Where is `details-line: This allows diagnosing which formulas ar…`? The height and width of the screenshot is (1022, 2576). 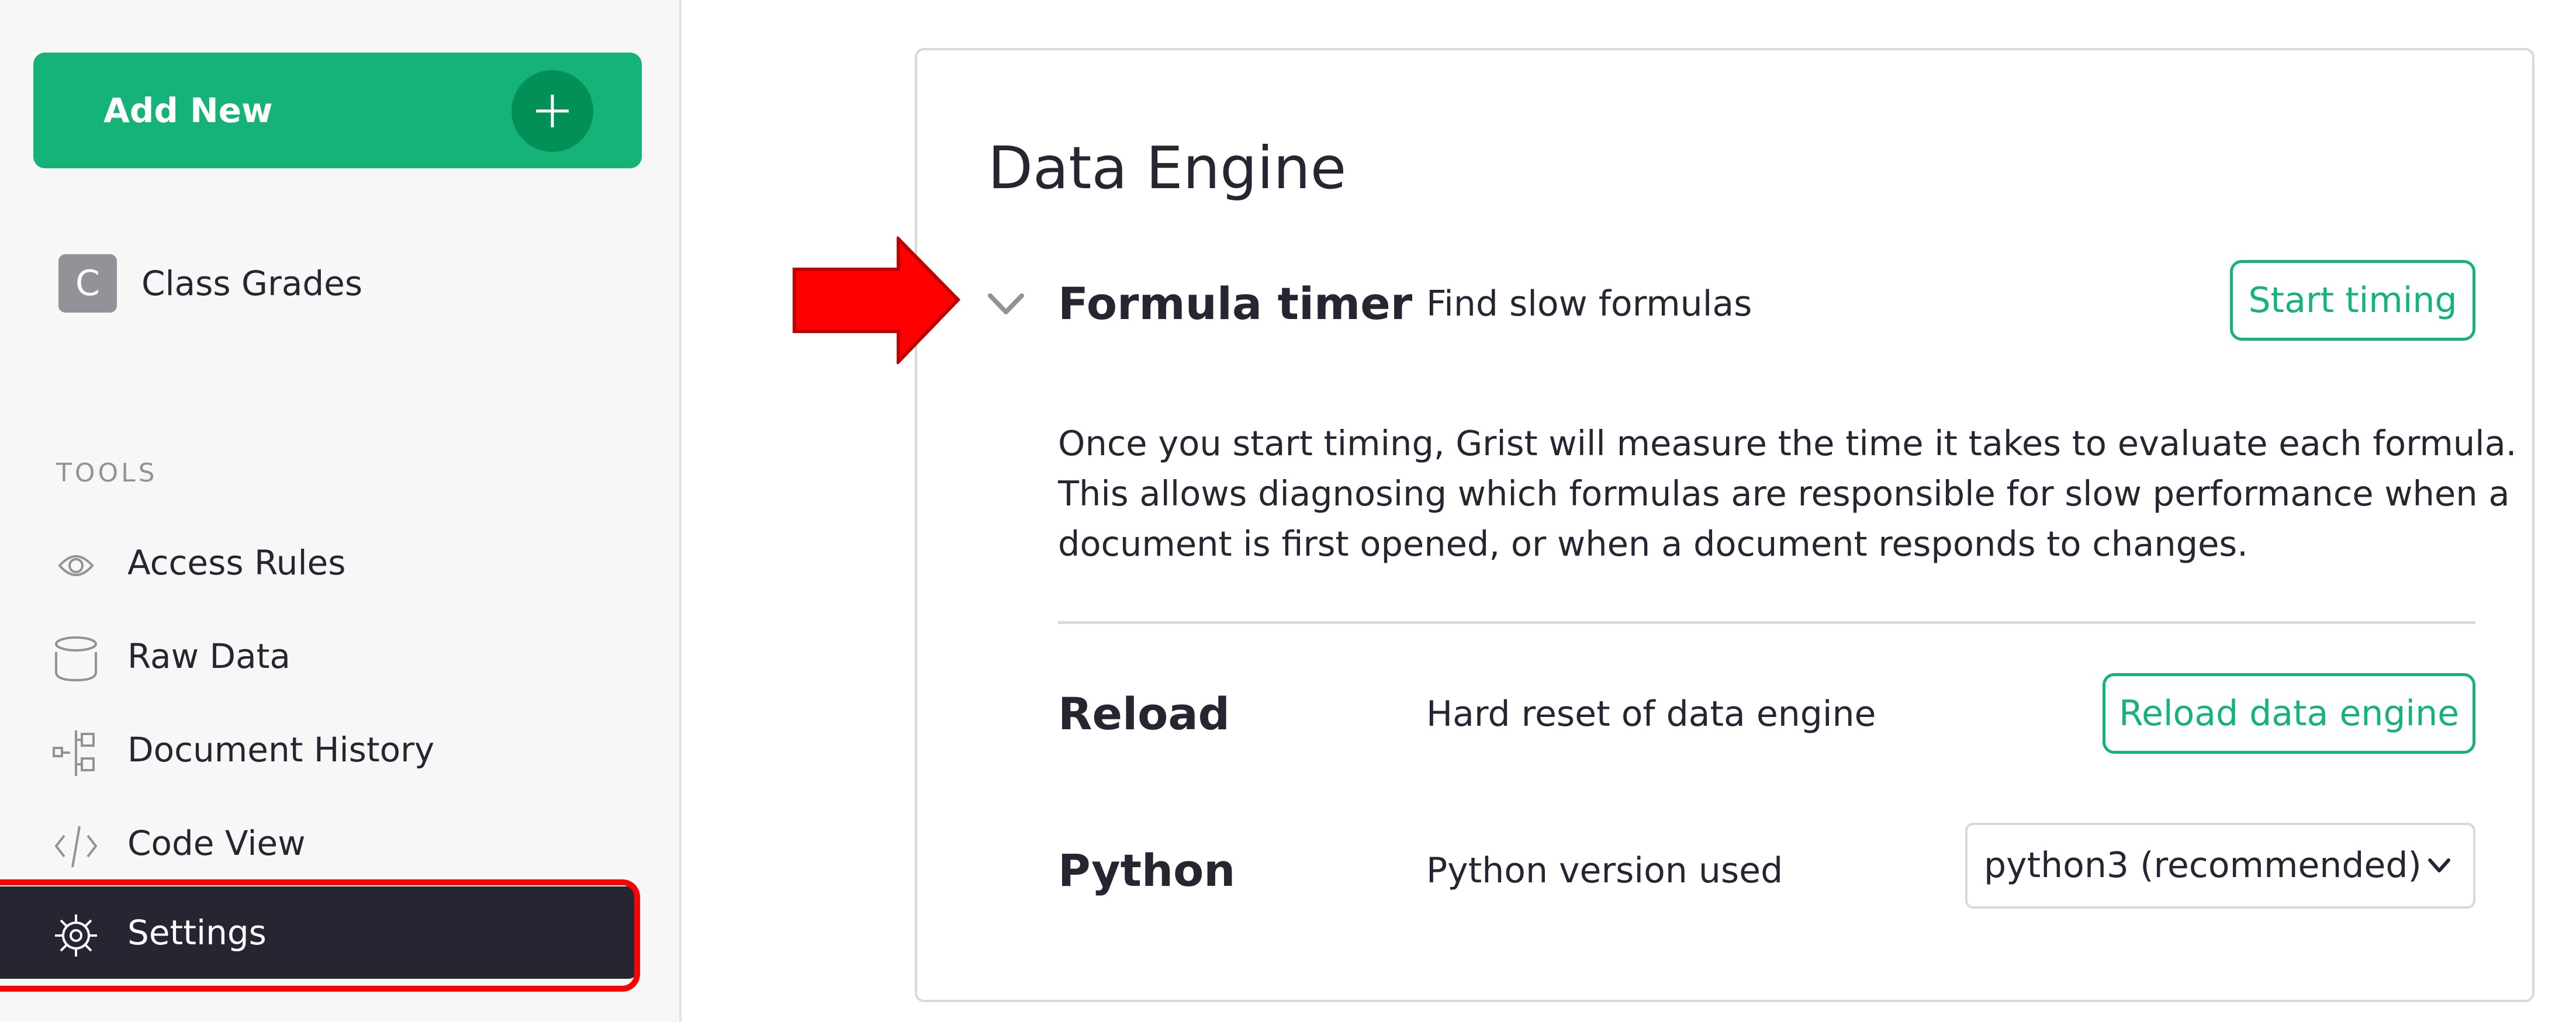
details-line: This allows diagnosing which formulas ar… is located at coordinates (1784, 493).